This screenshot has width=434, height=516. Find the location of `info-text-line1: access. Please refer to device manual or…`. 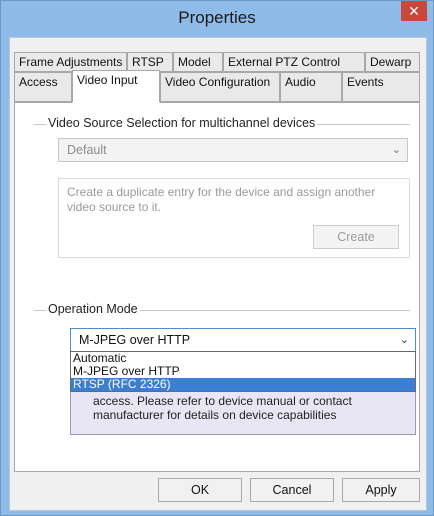

info-text-line1: access. Please refer to device manual or… is located at coordinates (222, 401).